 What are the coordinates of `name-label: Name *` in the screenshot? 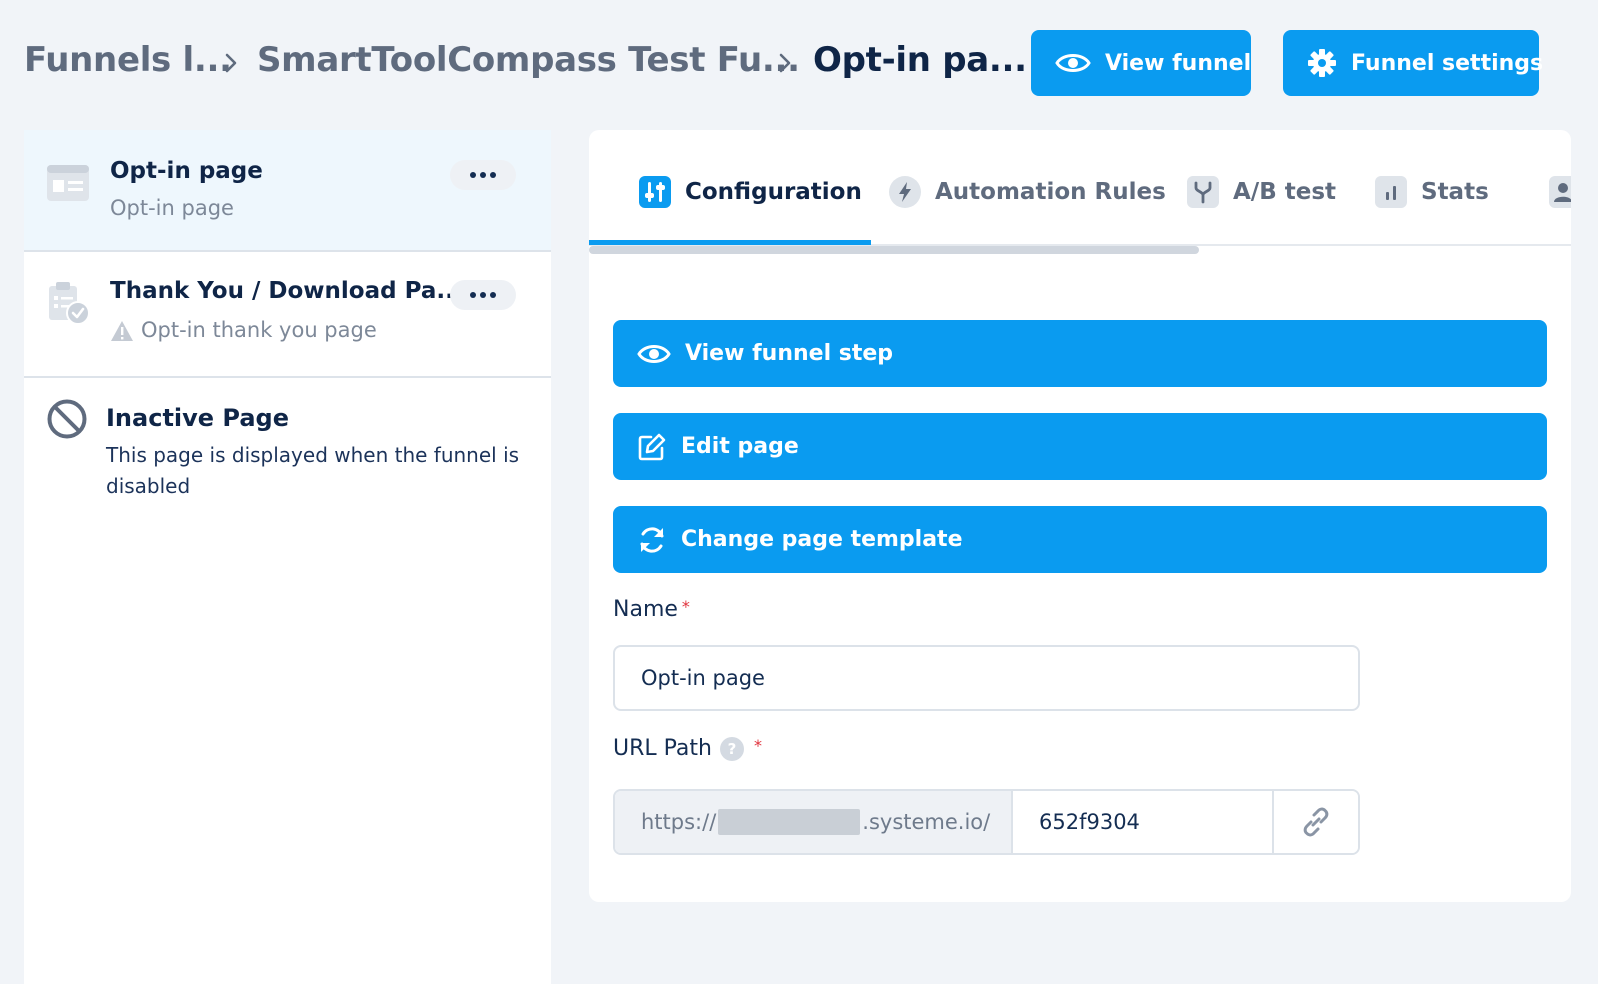 It's located at (651, 609).